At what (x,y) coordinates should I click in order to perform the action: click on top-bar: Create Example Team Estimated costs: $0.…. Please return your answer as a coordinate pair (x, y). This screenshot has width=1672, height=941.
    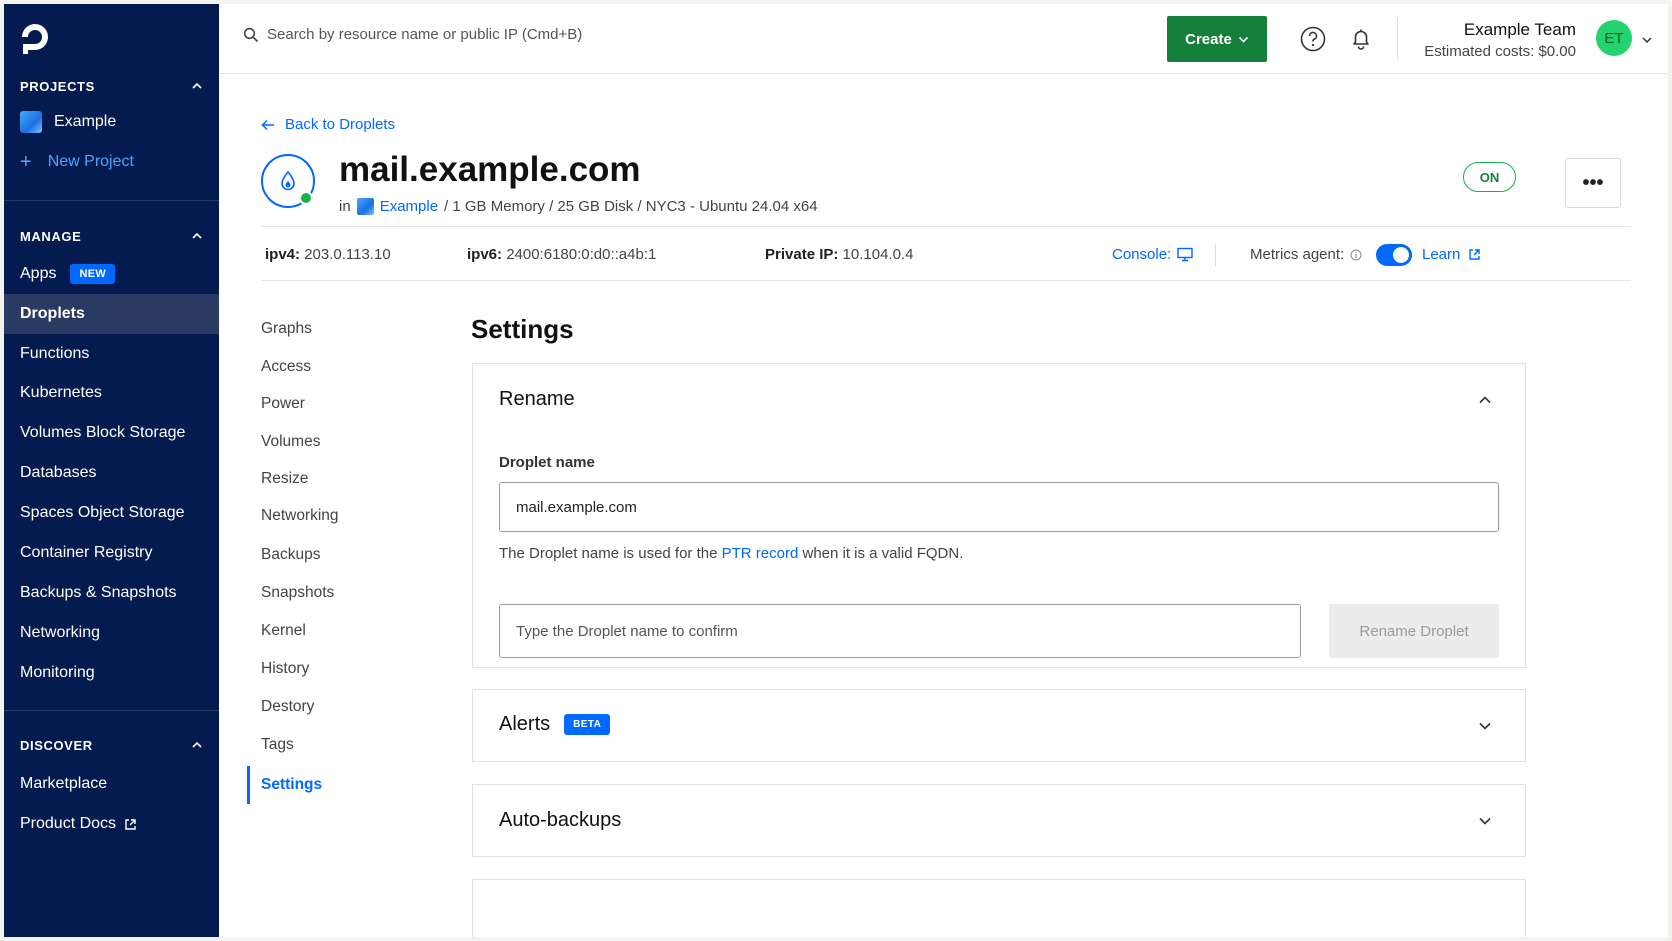
    Looking at the image, I should click on (943, 39).